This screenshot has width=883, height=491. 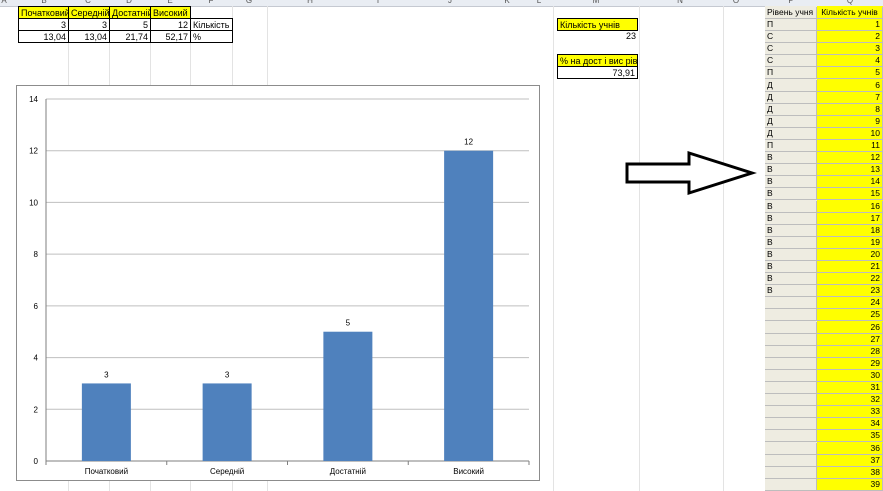 I want to click on count-cell: 6, so click(x=850, y=85).